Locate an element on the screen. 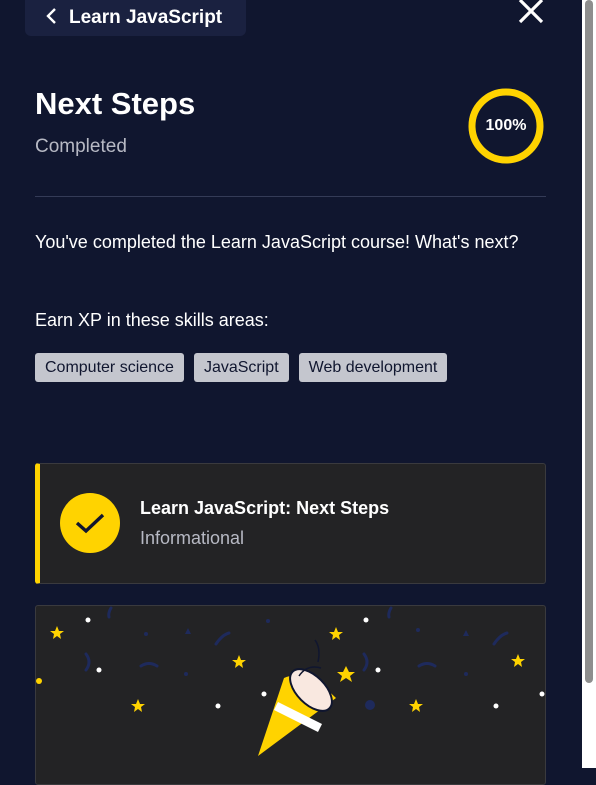 This screenshot has height=785, width=596. skill-tag: Web development is located at coordinates (373, 367).